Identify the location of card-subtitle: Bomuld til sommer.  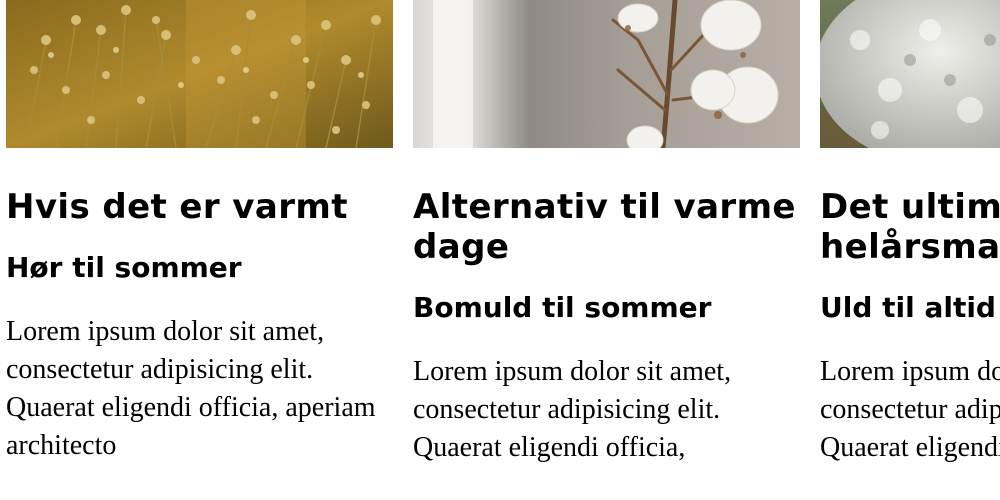
(562, 307).